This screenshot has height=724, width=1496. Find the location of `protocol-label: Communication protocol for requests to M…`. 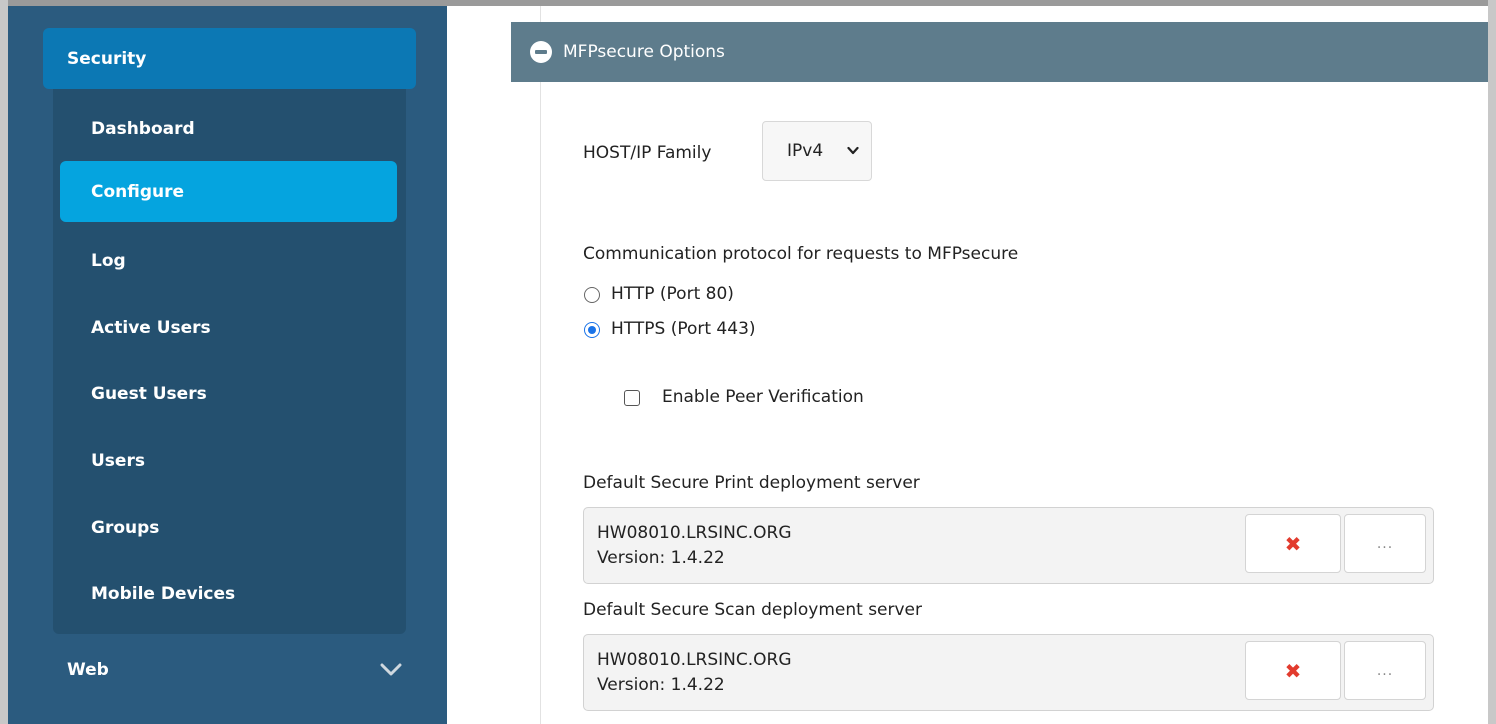

protocol-label: Communication protocol for requests to M… is located at coordinates (801, 254).